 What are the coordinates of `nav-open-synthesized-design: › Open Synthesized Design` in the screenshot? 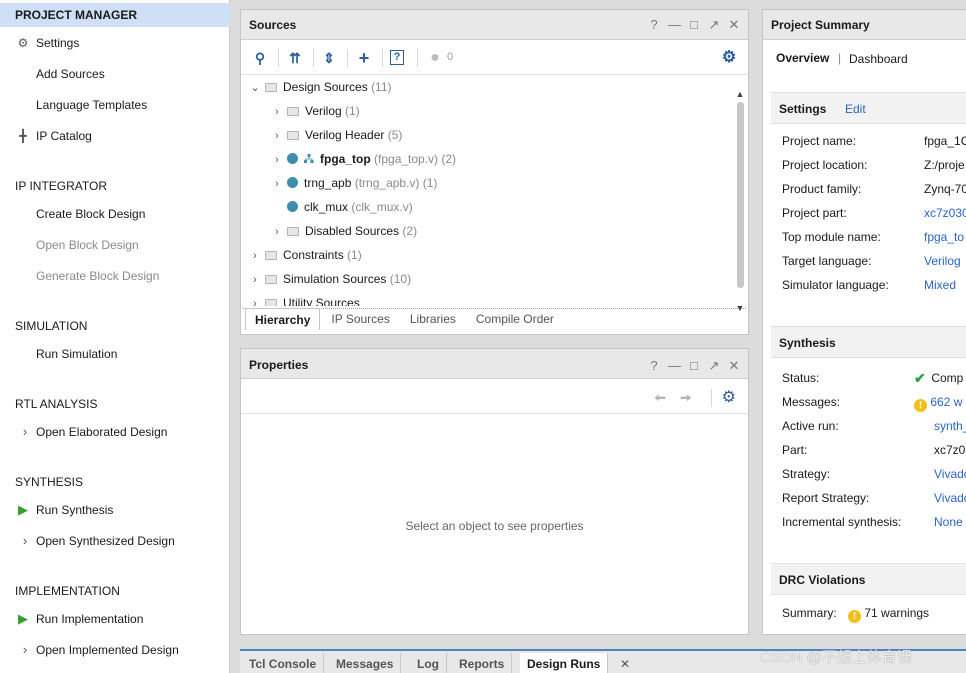 It's located at (115, 541).